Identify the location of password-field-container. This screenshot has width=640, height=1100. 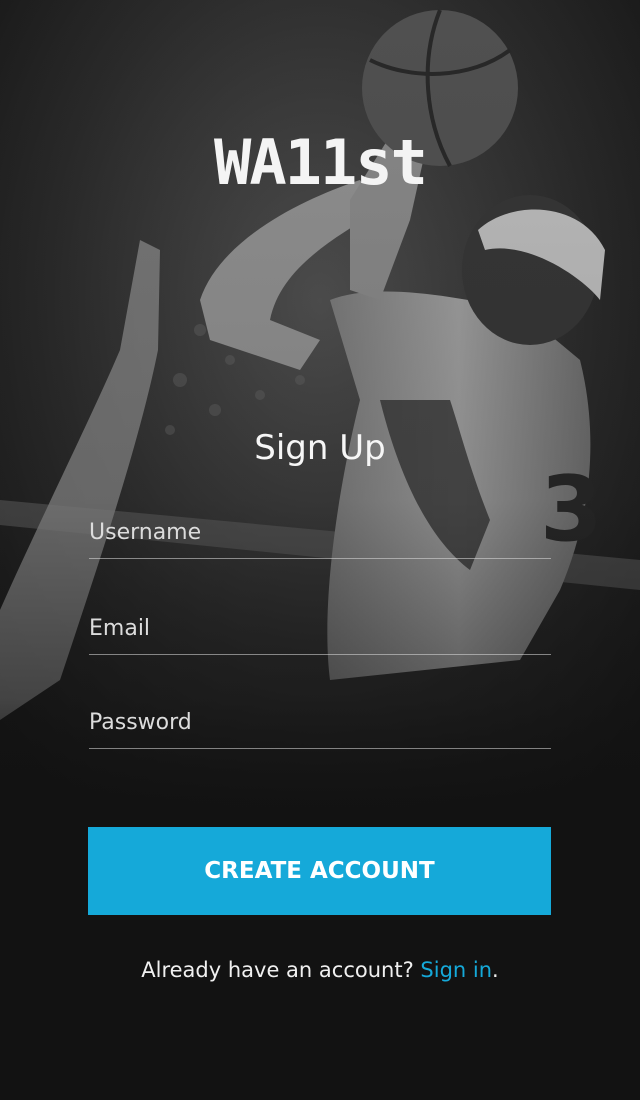
(320, 725).